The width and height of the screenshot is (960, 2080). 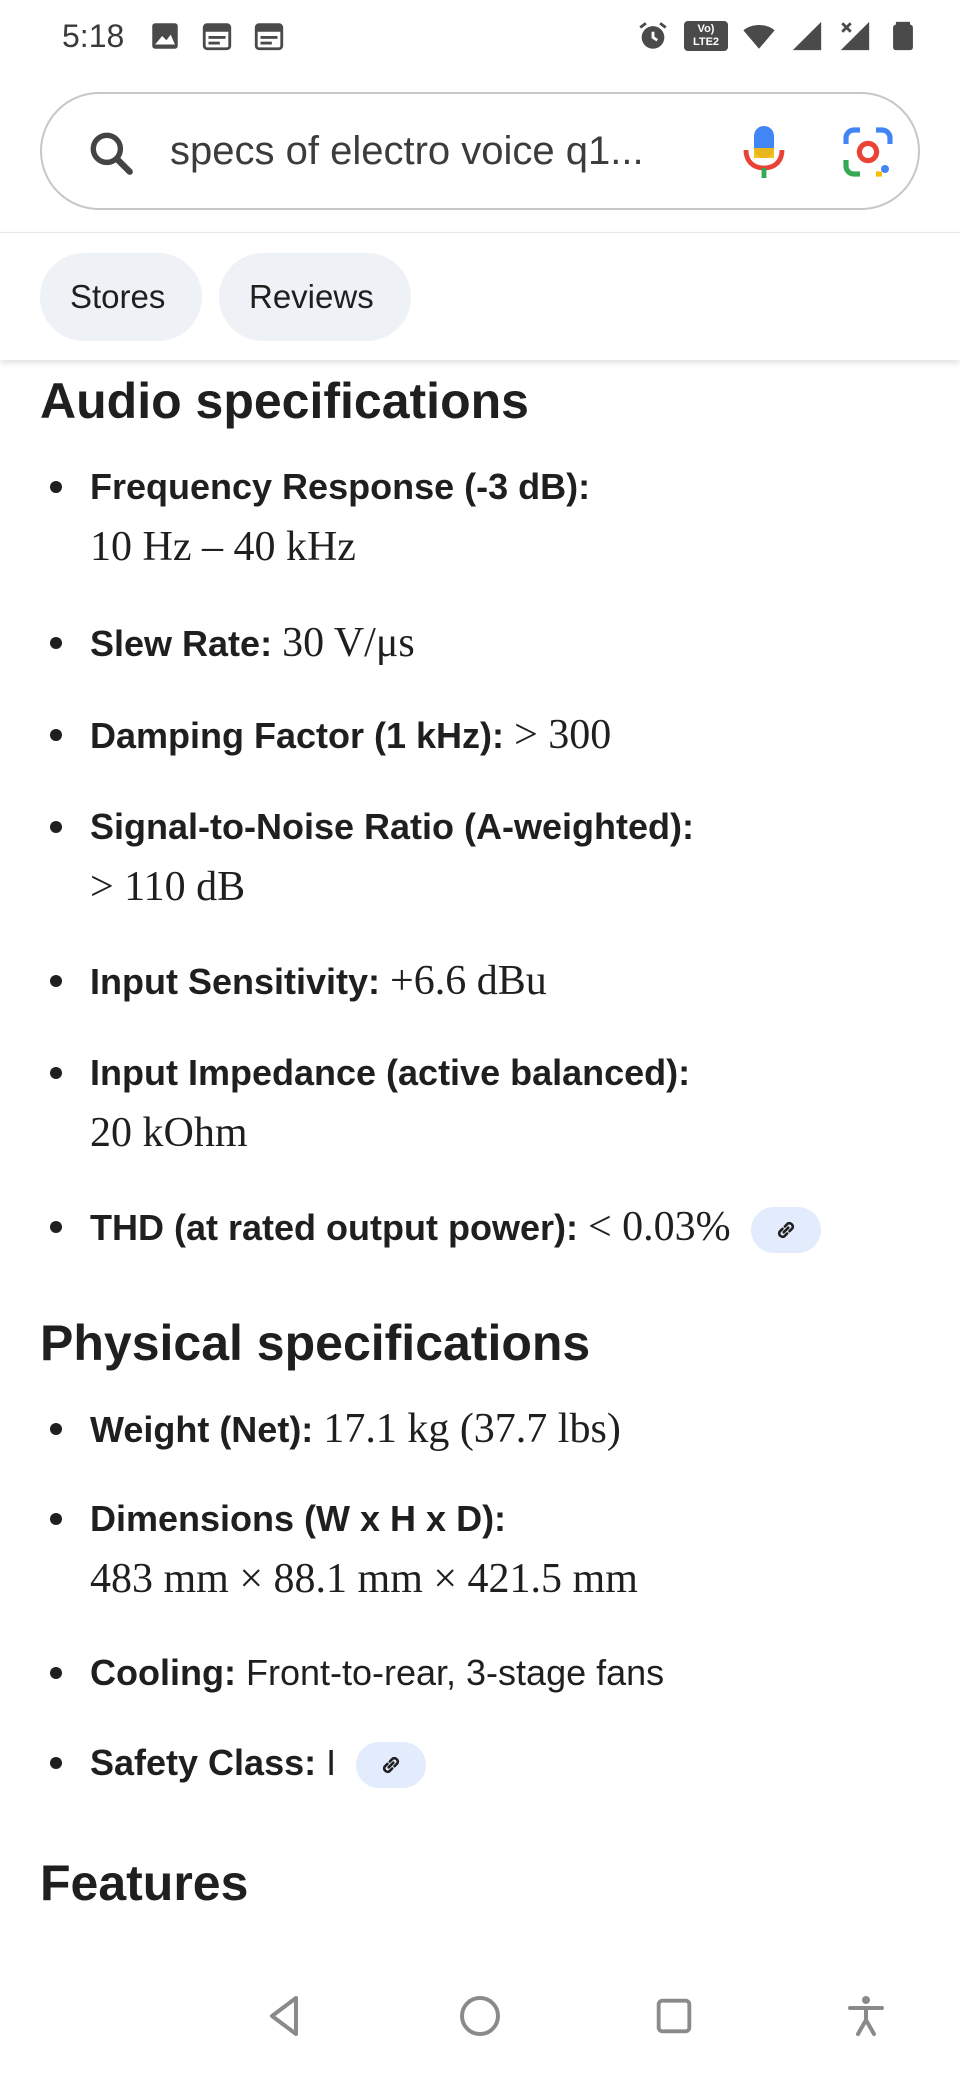 What do you see at coordinates (144, 1883) in the screenshot?
I see `section-title-features: Features` at bounding box center [144, 1883].